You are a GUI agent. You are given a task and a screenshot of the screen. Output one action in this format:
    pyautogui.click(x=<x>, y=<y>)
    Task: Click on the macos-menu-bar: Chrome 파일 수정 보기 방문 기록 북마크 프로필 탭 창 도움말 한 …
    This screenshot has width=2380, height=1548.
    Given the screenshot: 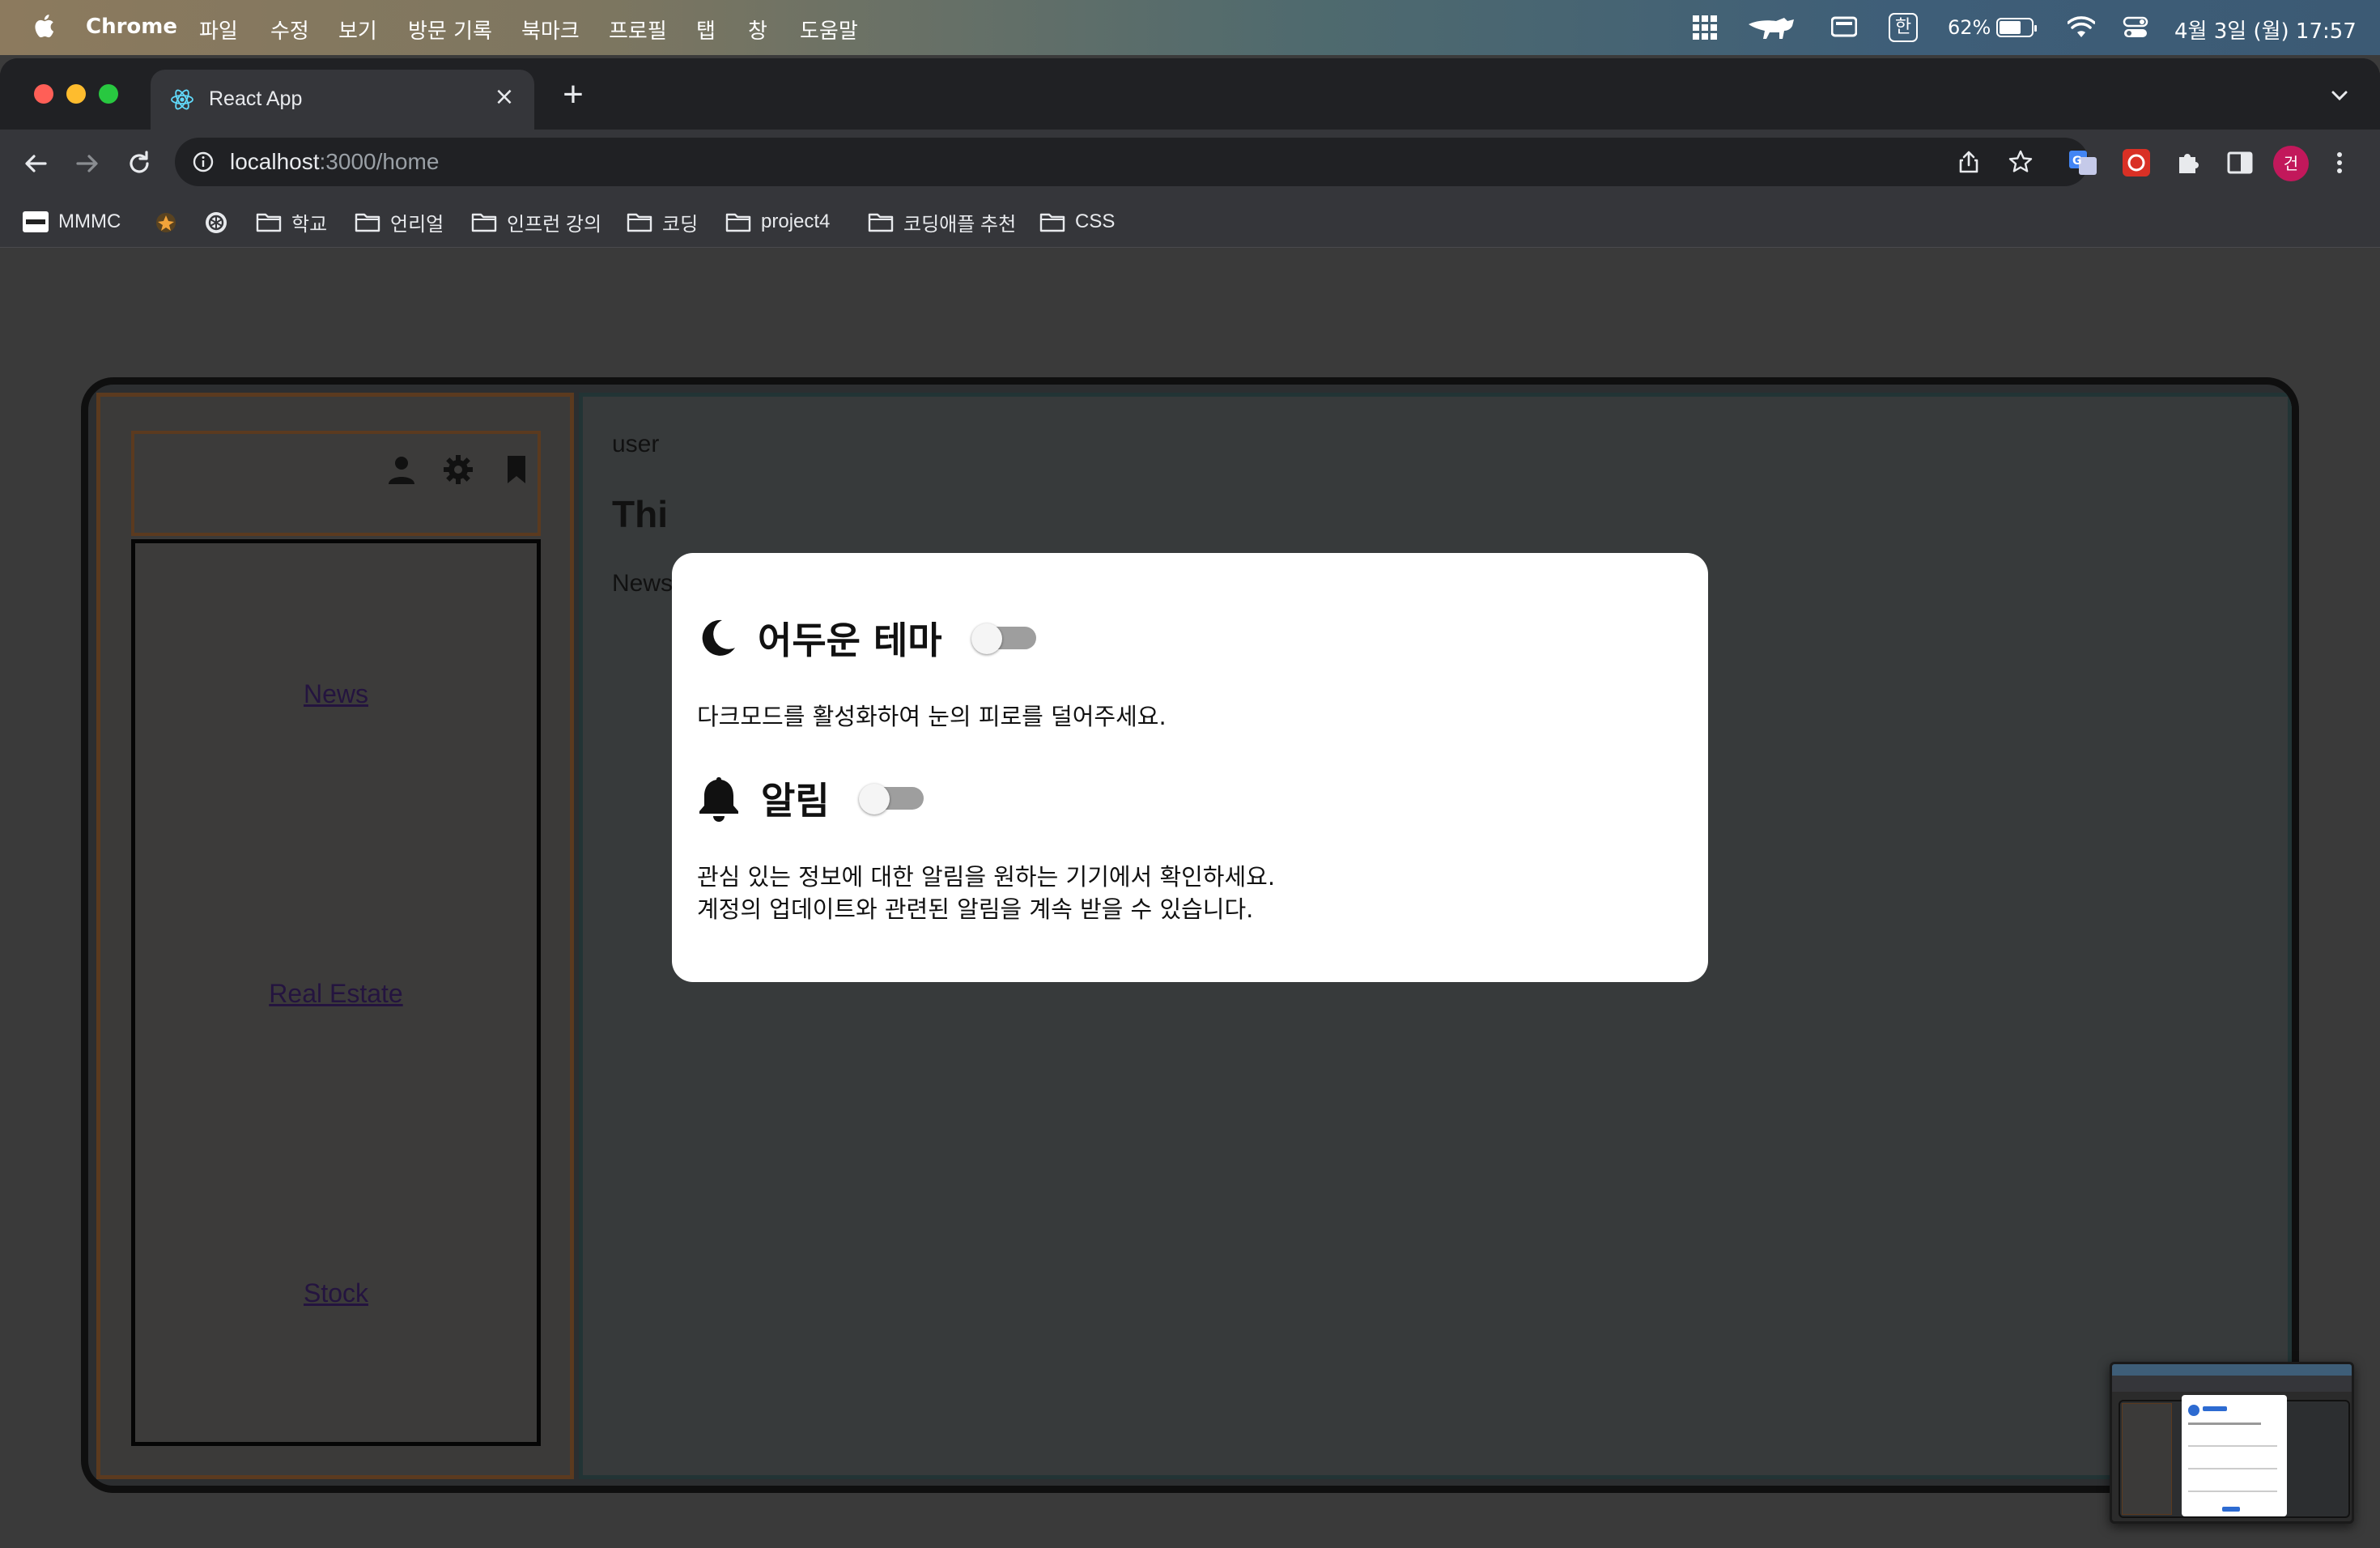 What is the action you would take?
    pyautogui.click(x=1190, y=27)
    